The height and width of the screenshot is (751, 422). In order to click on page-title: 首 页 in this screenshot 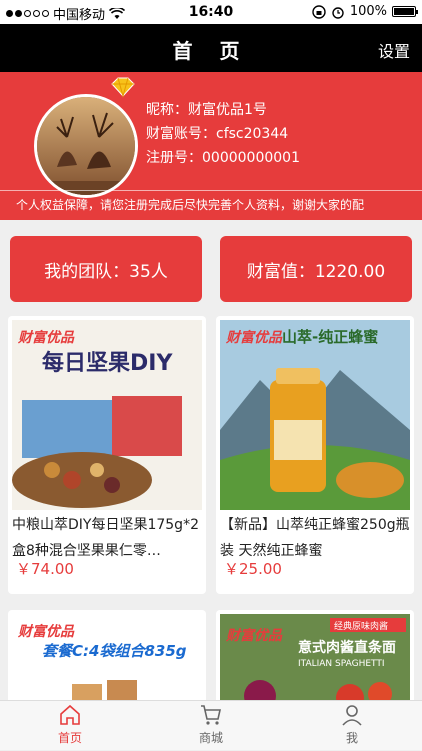, I will do `click(211, 51)`.